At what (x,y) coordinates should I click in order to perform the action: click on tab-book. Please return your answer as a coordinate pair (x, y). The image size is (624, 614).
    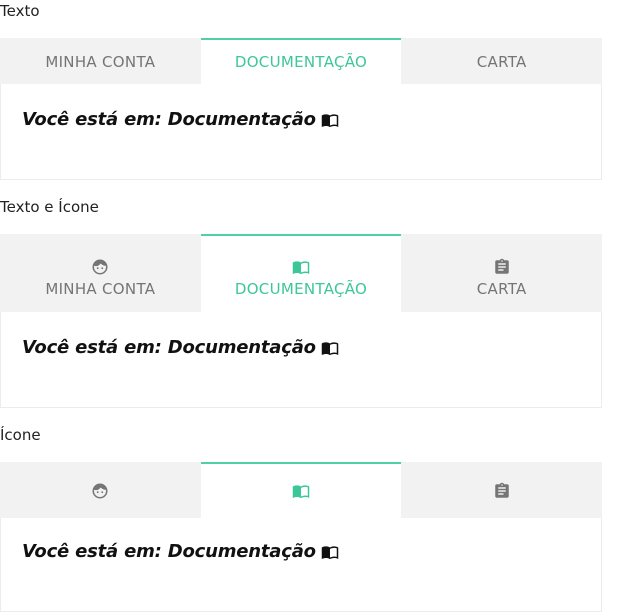
    Looking at the image, I should click on (301, 490).